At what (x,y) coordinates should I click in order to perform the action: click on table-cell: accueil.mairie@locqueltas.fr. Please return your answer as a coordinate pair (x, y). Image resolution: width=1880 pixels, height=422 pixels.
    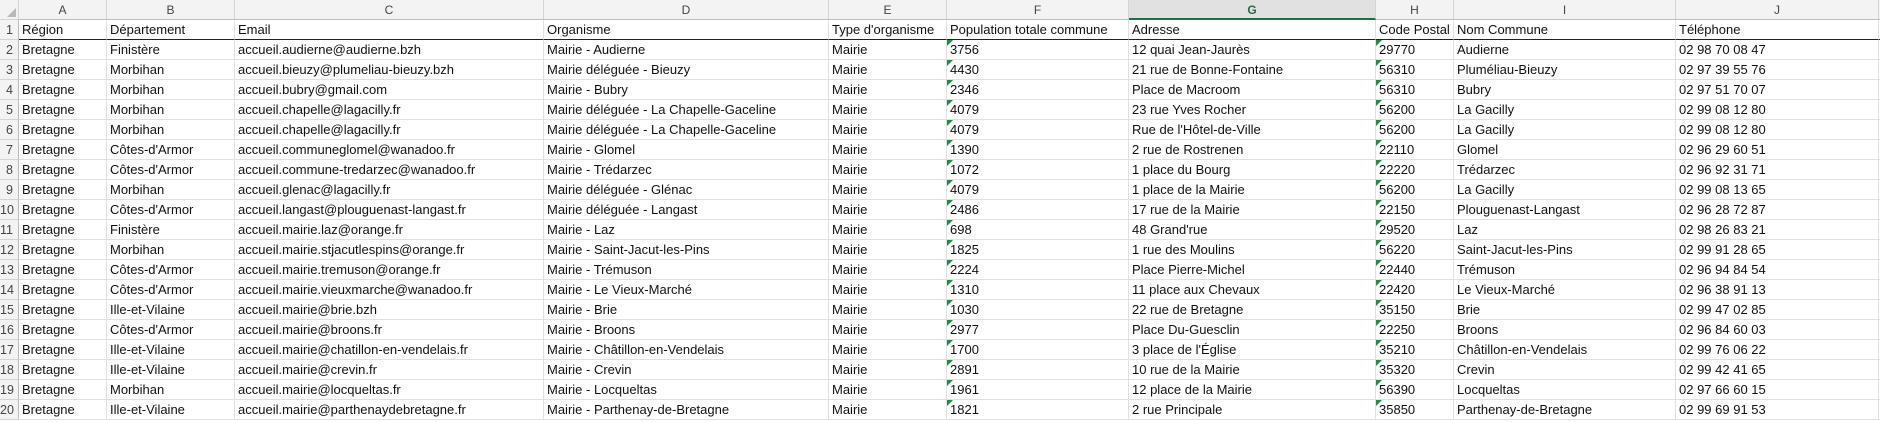
    Looking at the image, I should click on (389, 390).